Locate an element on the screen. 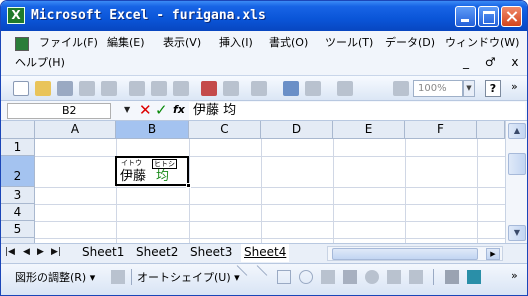 The height and width of the screenshot is (296, 528). furigana-label: ヒトシ is located at coordinates (164, 164).